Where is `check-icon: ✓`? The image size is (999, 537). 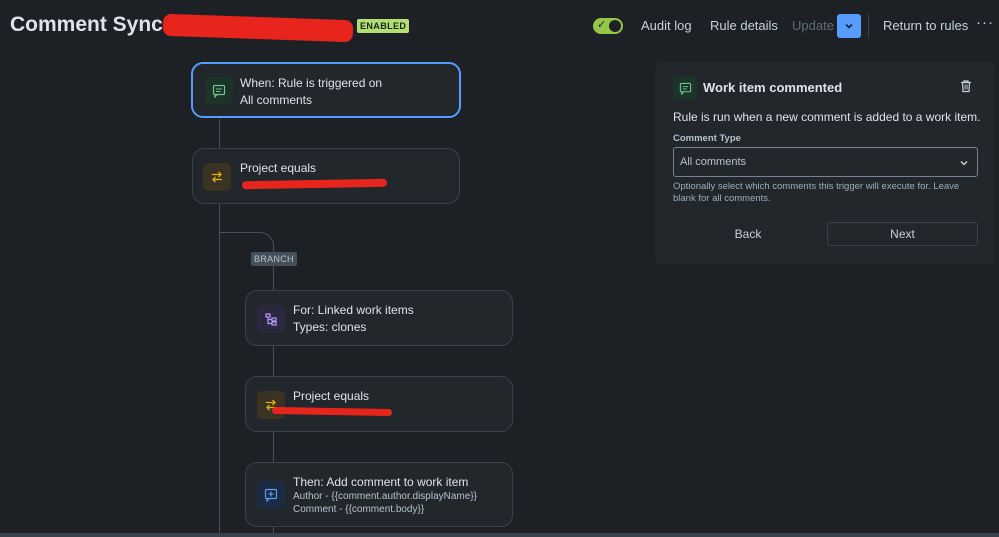 check-icon: ✓ is located at coordinates (602, 25).